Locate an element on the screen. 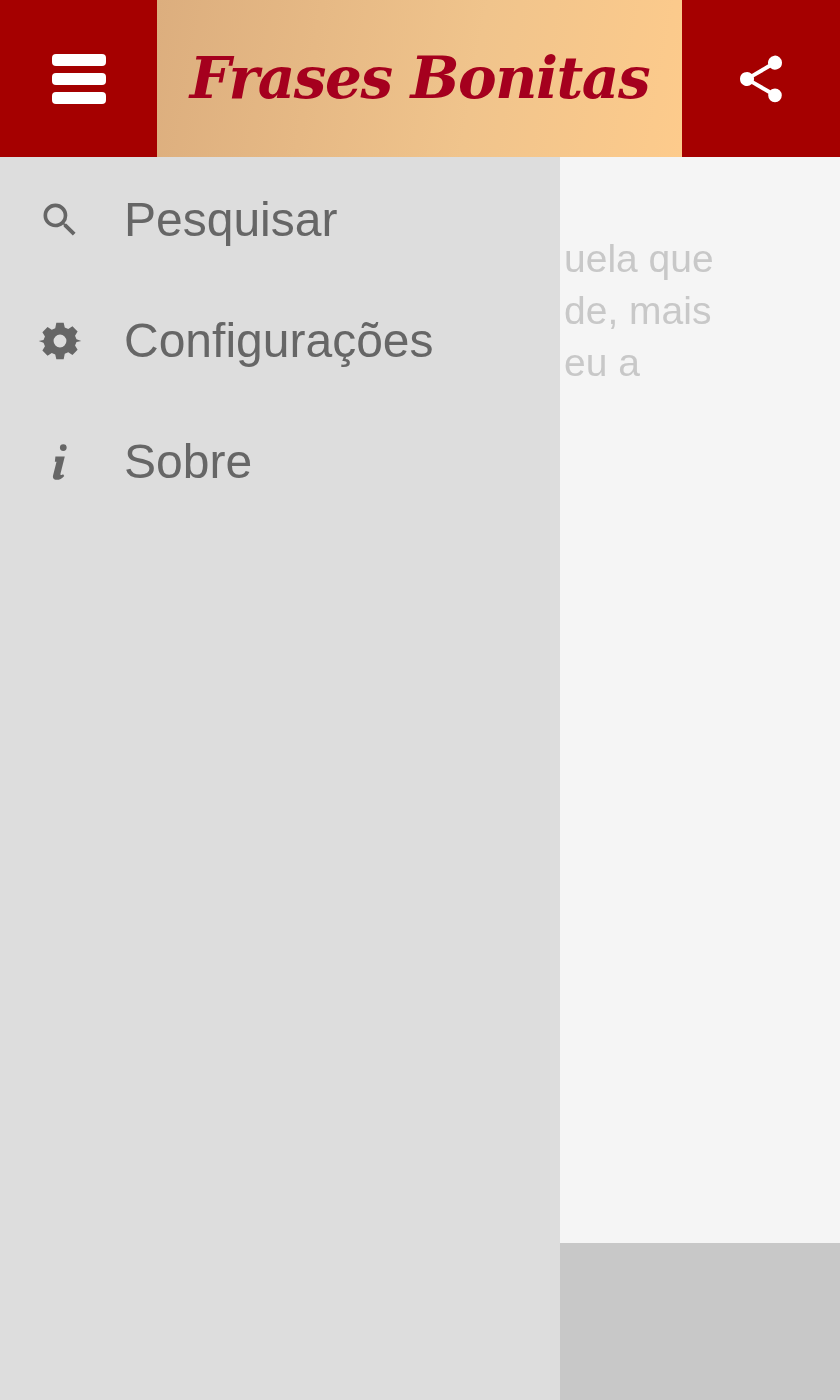  drawer-item: Sobre is located at coordinates (280, 461).